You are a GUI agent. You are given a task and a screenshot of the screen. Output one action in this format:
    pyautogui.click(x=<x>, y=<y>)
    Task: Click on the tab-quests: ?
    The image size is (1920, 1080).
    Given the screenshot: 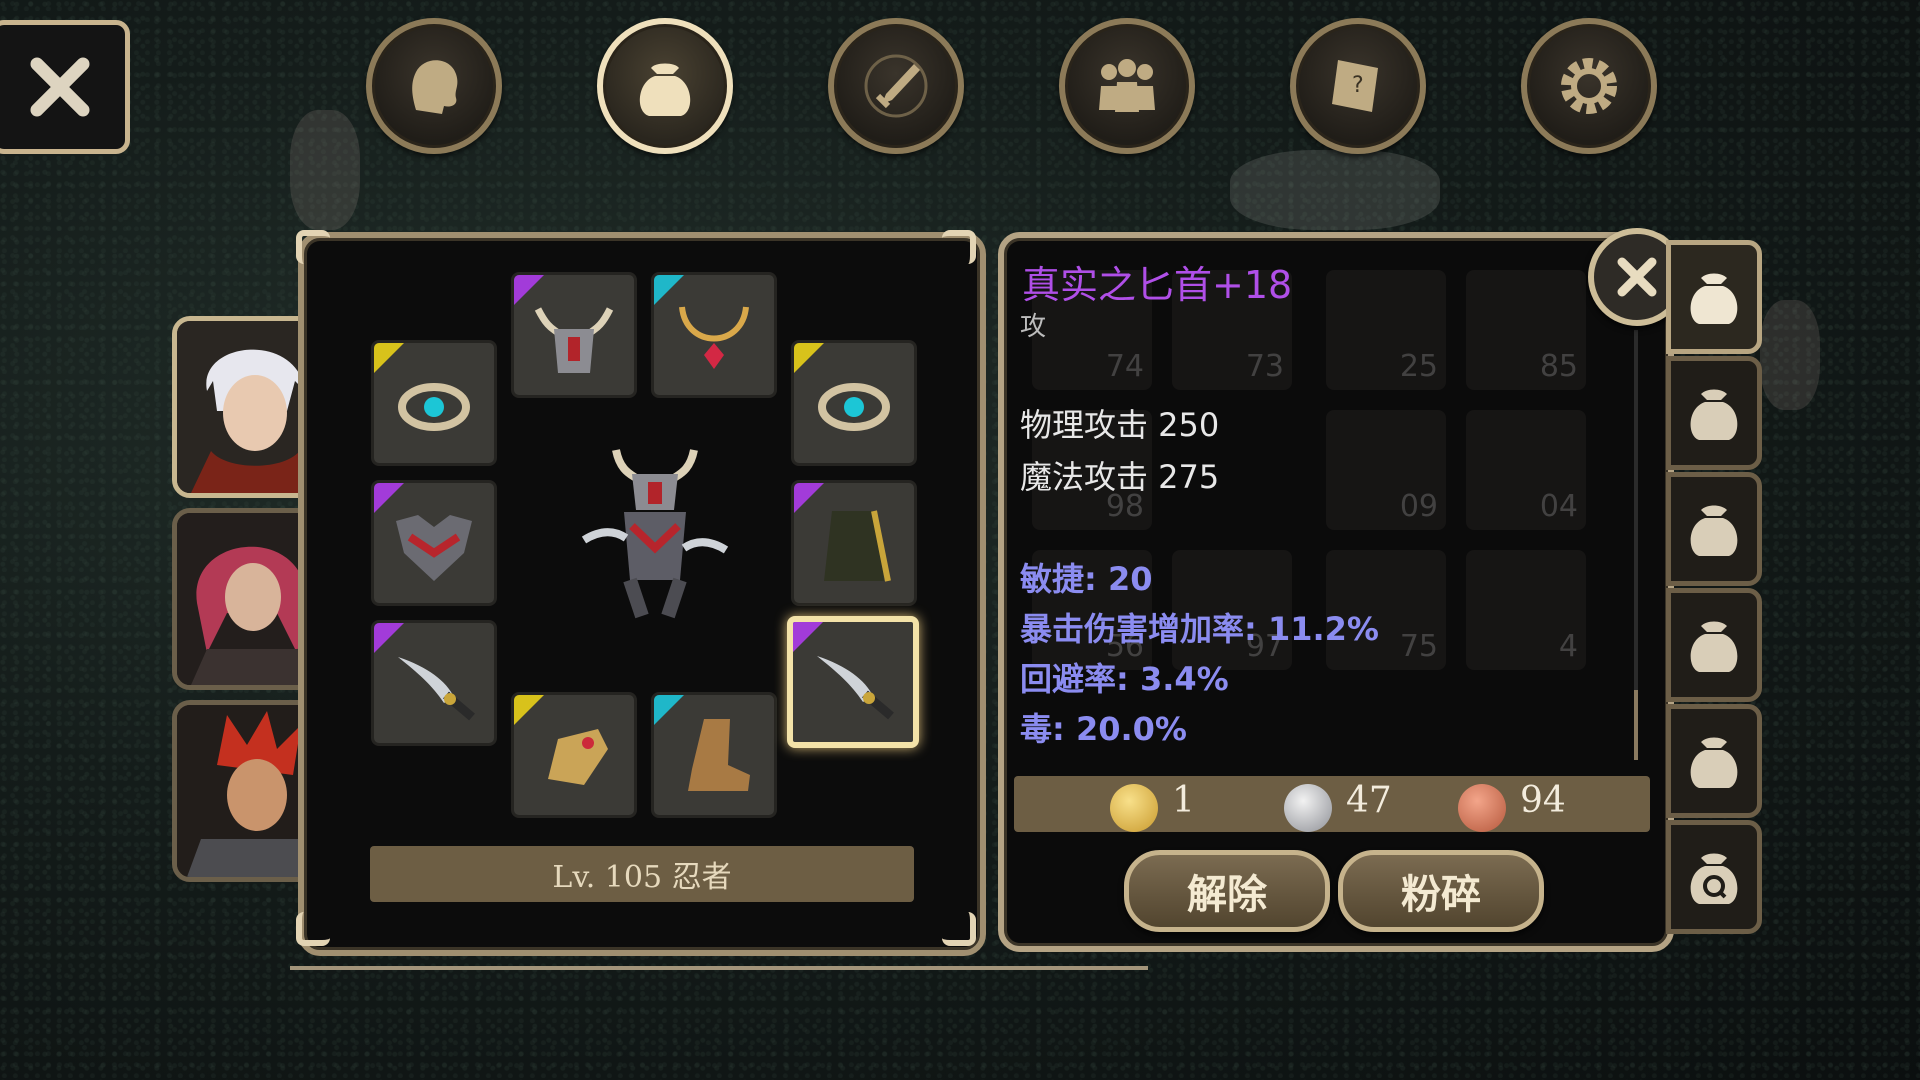 What is the action you would take?
    pyautogui.click(x=1358, y=86)
    